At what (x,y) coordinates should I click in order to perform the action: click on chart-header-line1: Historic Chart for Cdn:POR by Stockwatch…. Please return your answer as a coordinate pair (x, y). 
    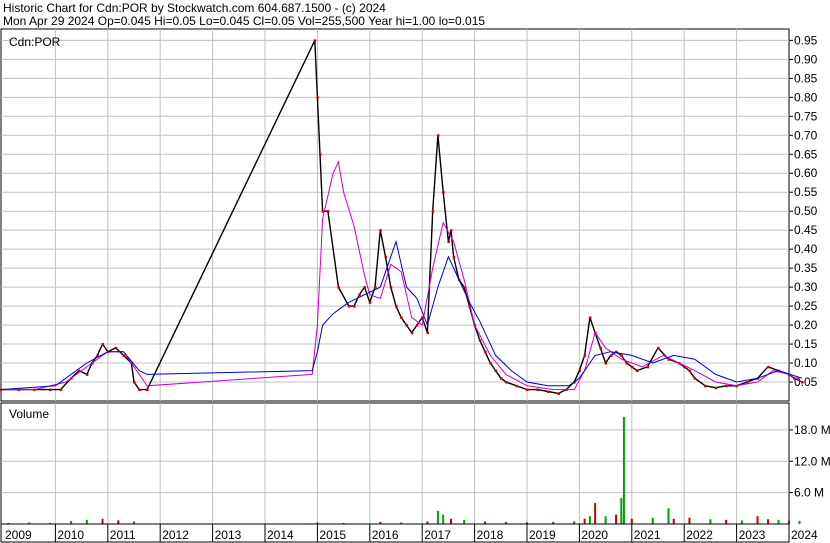
    Looking at the image, I should click on (194, 8).